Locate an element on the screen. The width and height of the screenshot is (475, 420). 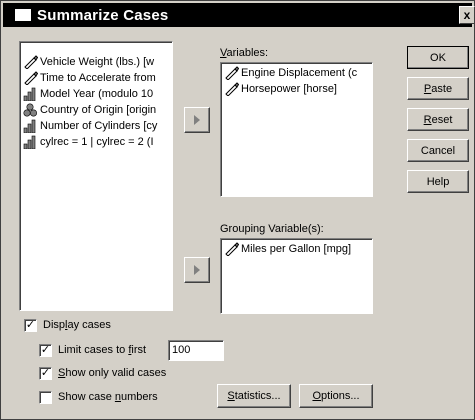
case-numbers-label: Show case numbers is located at coordinates (108, 397).